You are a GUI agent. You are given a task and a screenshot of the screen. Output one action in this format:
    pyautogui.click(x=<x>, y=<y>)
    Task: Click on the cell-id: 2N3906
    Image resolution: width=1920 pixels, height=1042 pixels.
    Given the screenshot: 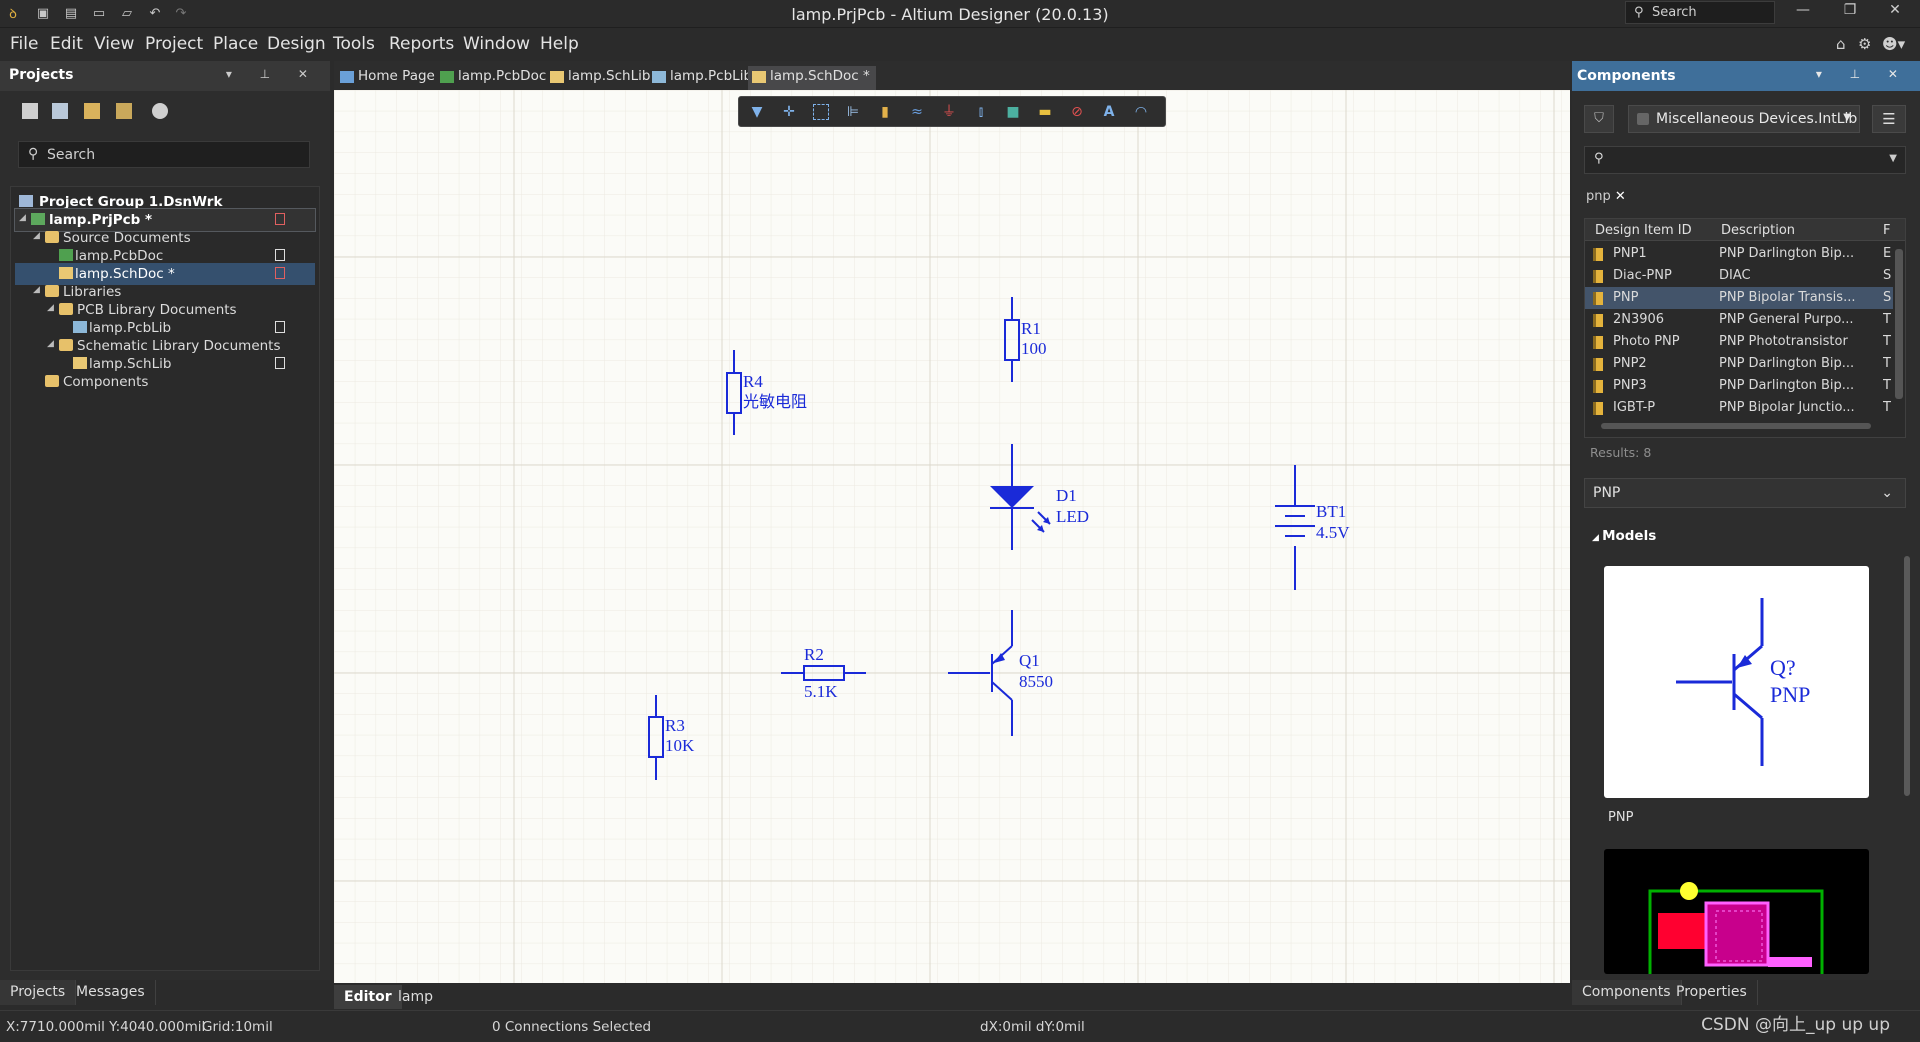 What is the action you would take?
    pyautogui.click(x=1639, y=319)
    